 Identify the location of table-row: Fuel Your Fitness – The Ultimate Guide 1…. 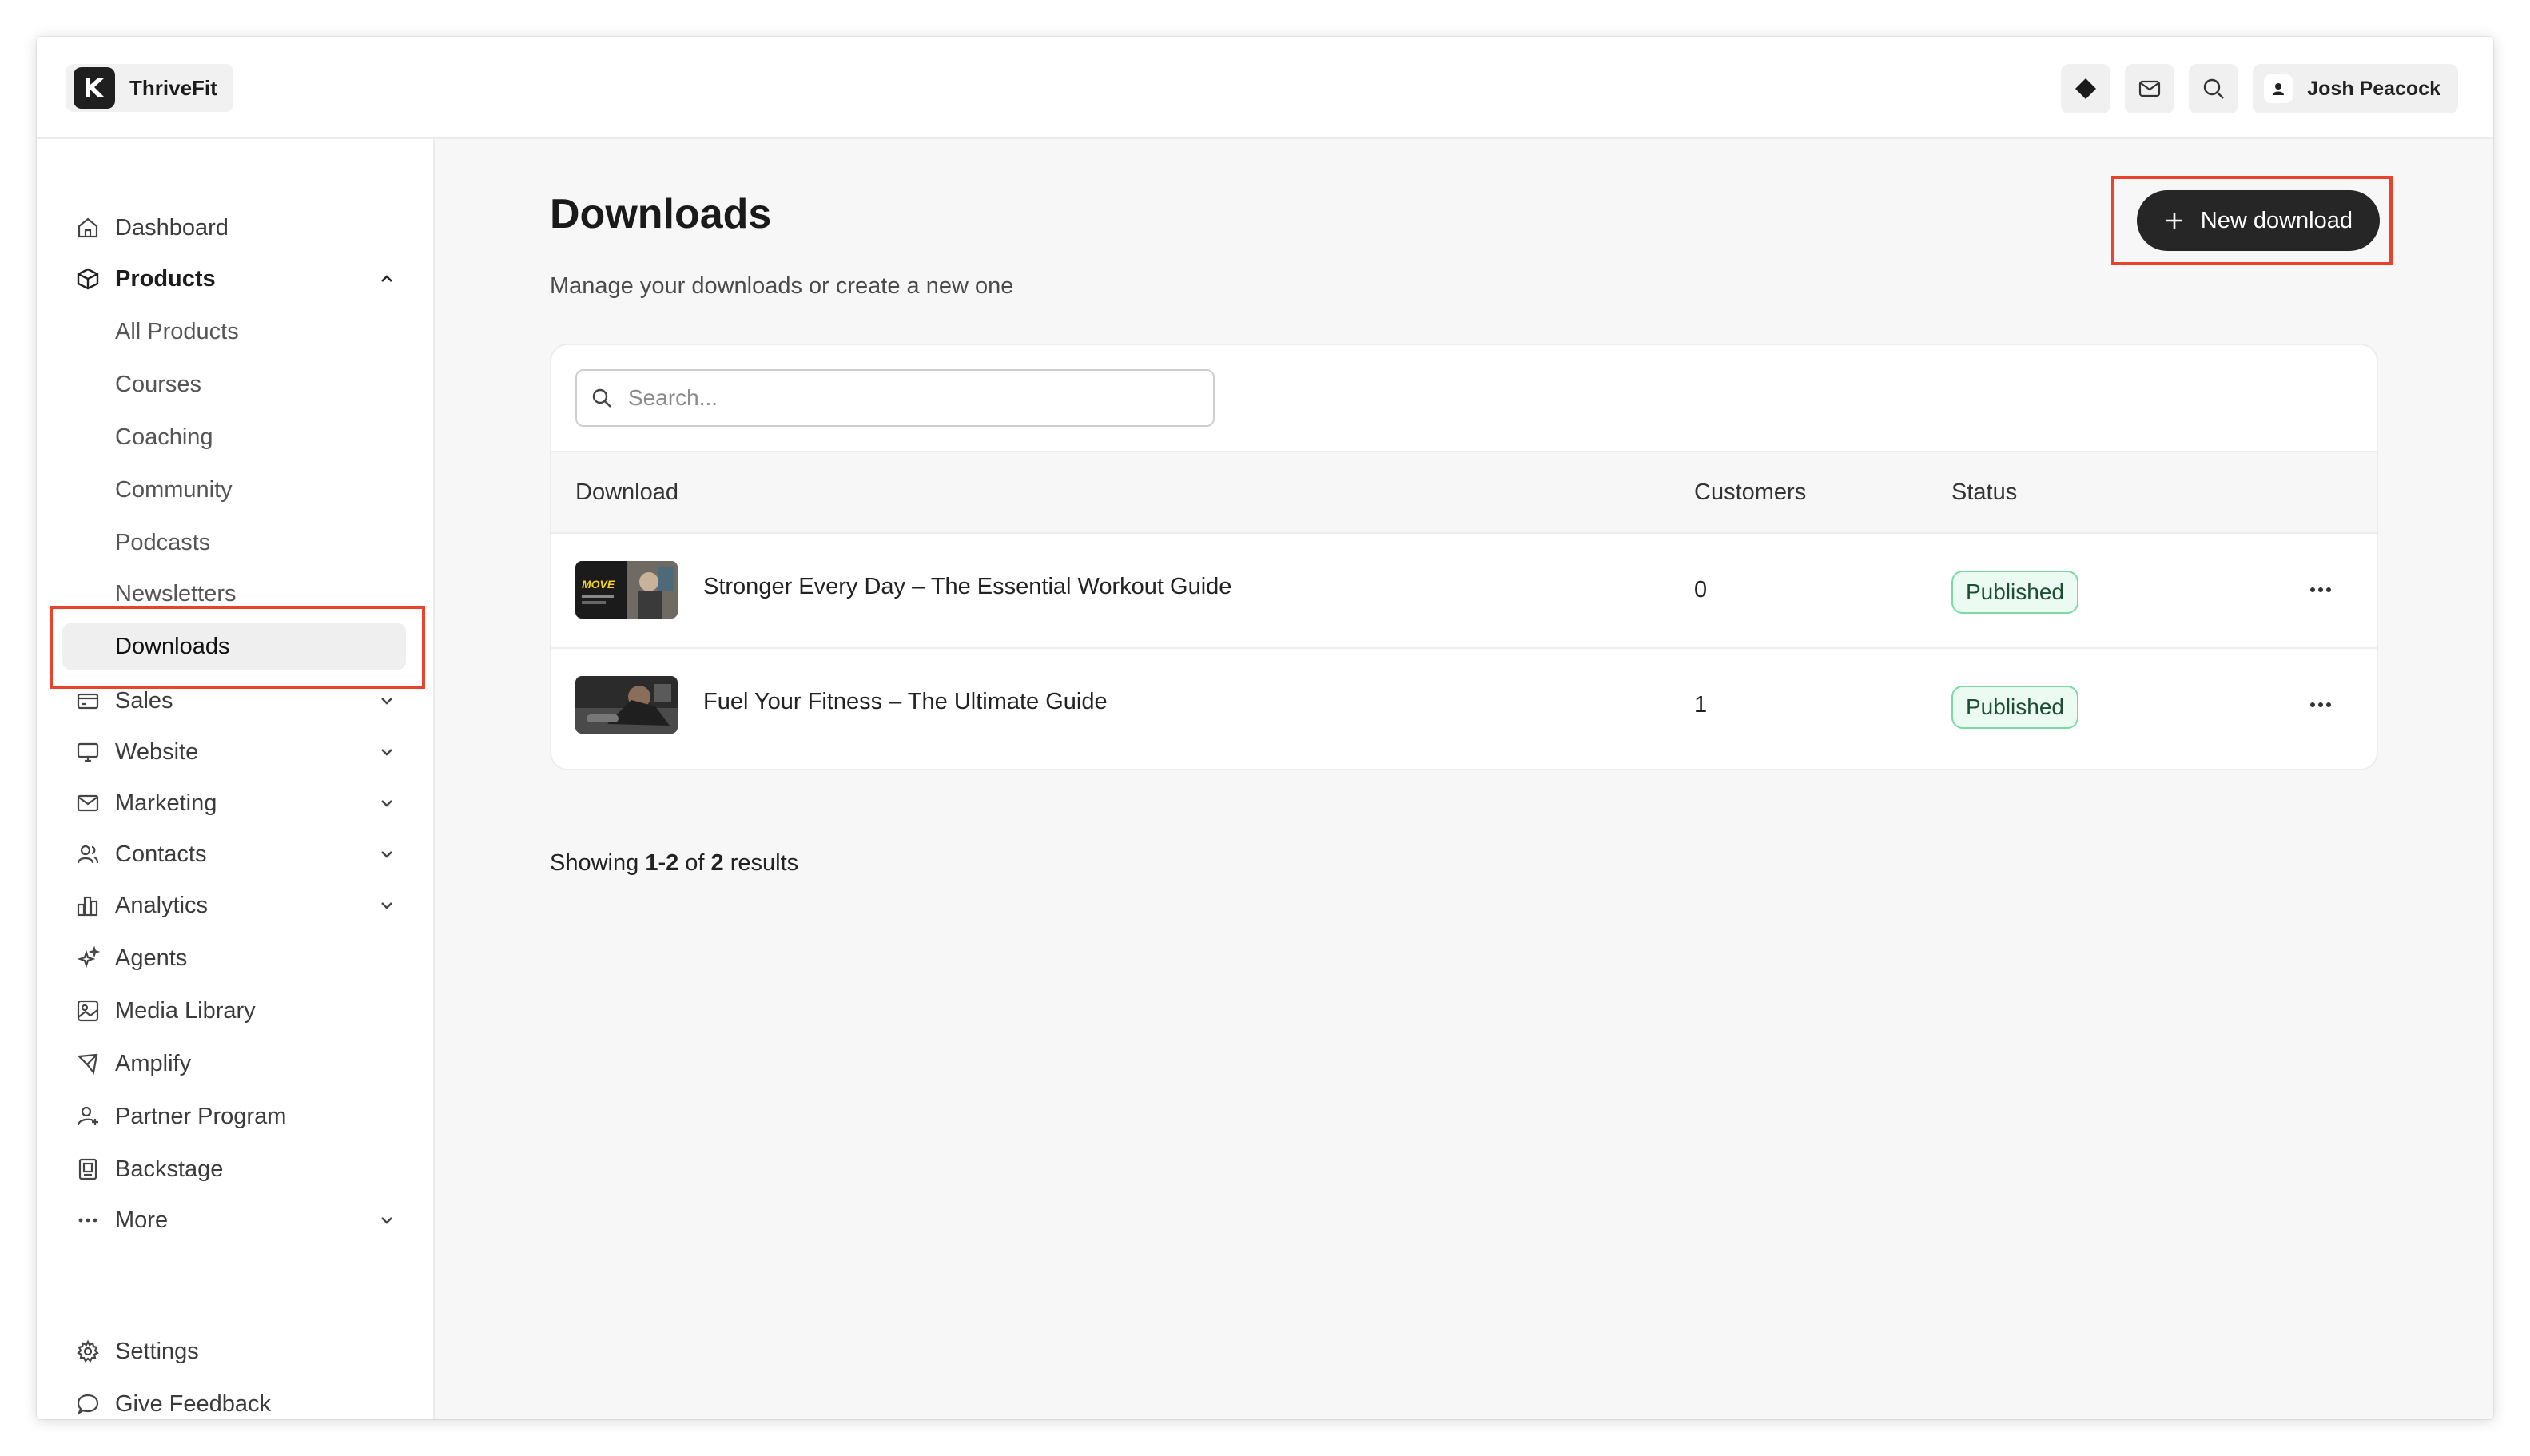
(1464, 706).